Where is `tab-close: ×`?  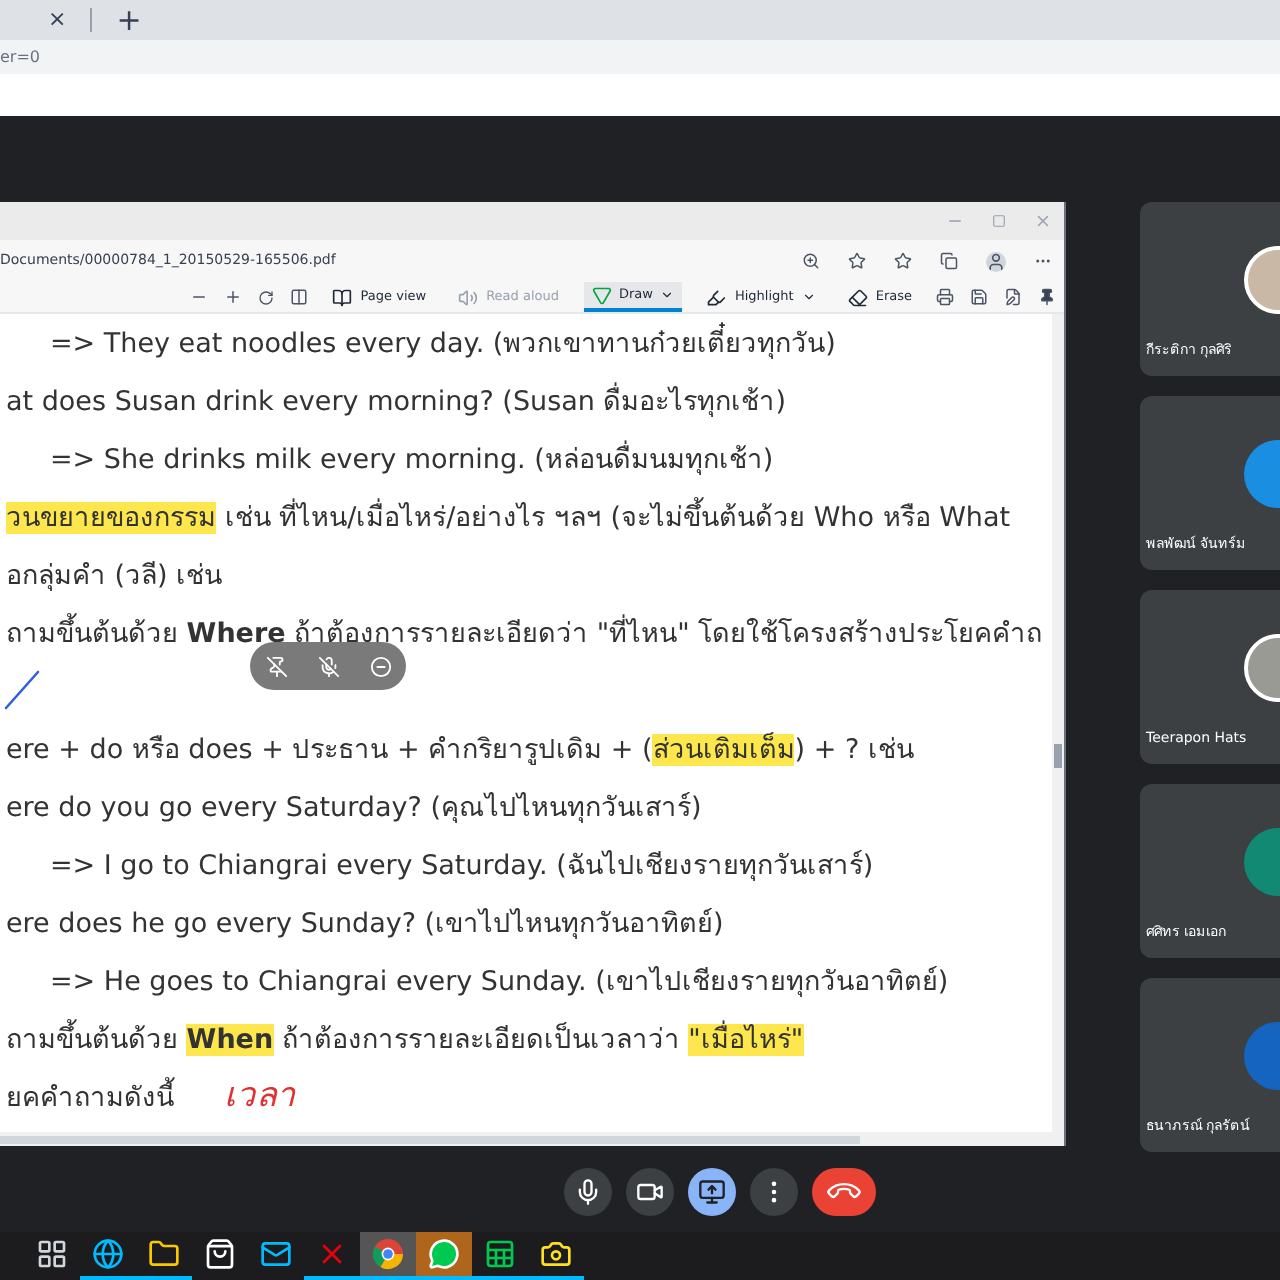 tab-close: × is located at coordinates (57, 20).